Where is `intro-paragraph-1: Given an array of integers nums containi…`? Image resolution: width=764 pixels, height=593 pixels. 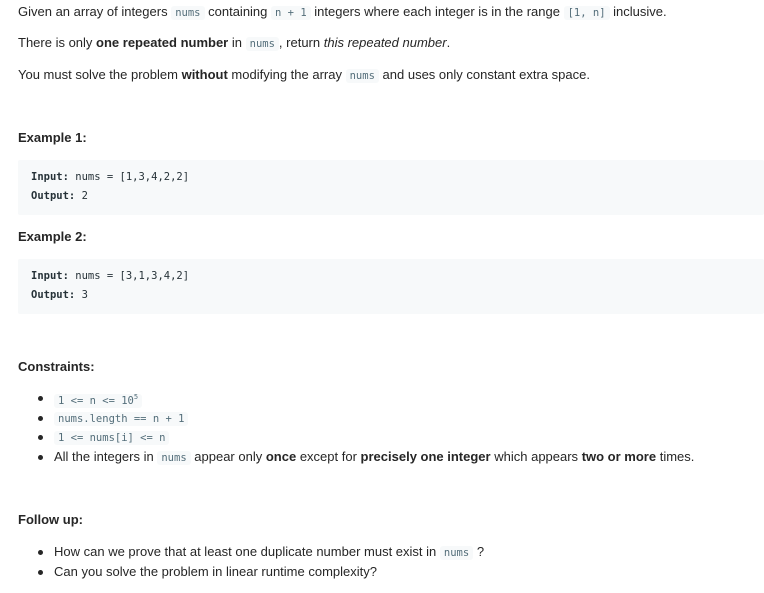 intro-paragraph-1: Given an array of integers nums containi… is located at coordinates (342, 12).